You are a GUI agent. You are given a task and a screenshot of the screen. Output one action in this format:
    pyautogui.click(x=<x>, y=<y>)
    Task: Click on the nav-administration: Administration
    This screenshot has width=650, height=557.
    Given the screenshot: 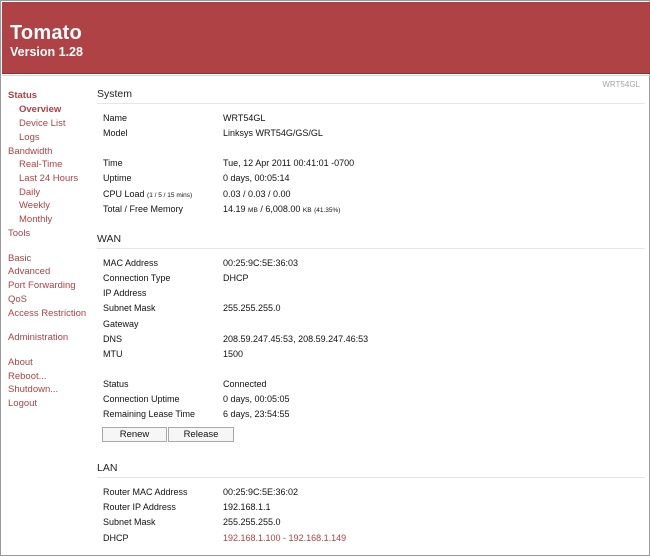 What is the action you would take?
    pyautogui.click(x=38, y=337)
    